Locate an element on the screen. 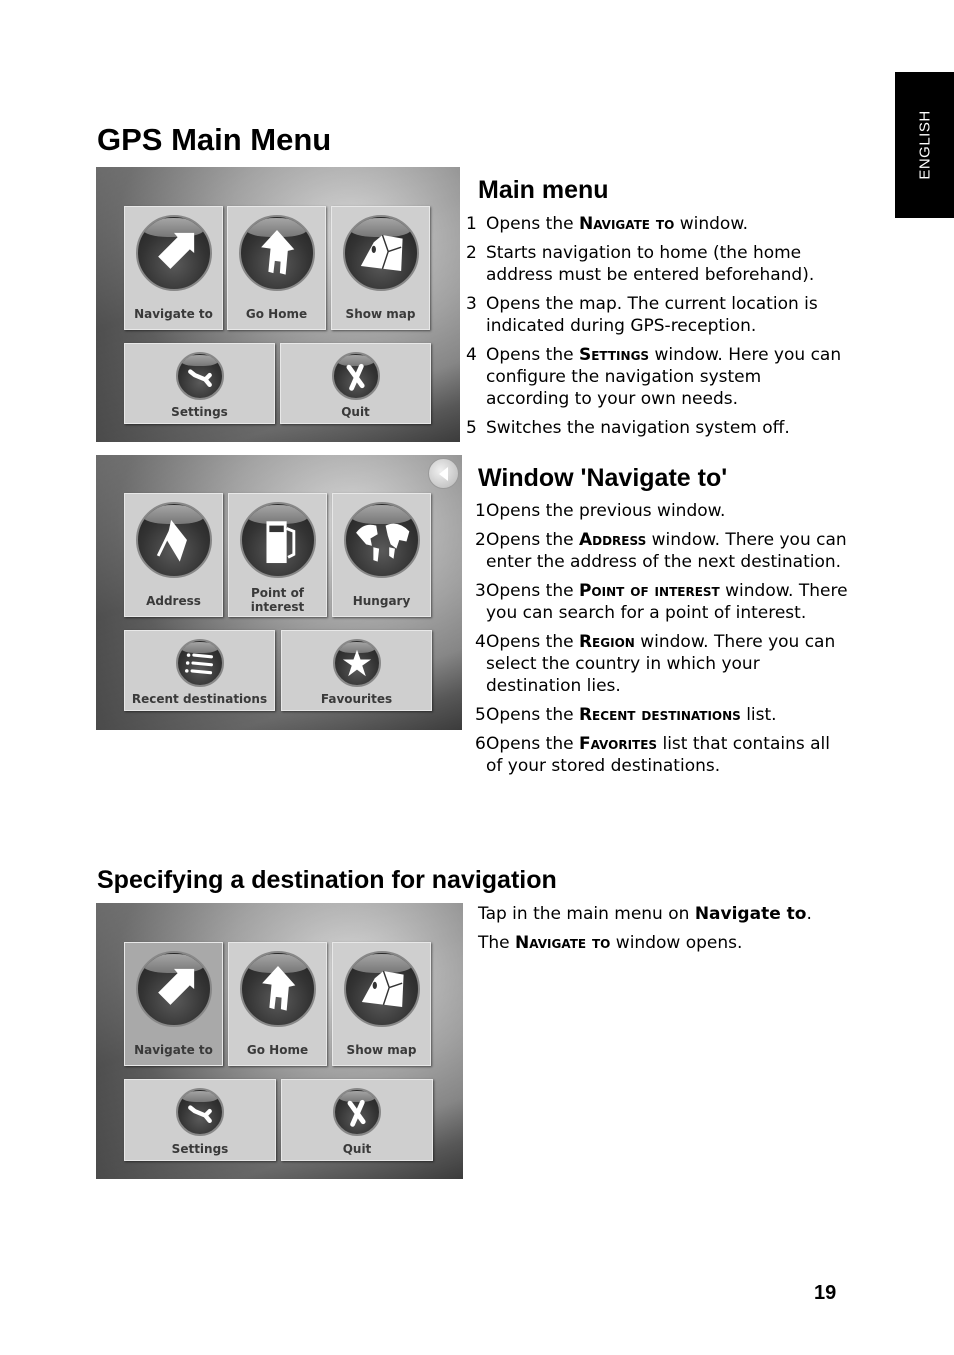 The image size is (954, 1355). point-of-interest-tile: Point of interest is located at coordinates (277, 555).